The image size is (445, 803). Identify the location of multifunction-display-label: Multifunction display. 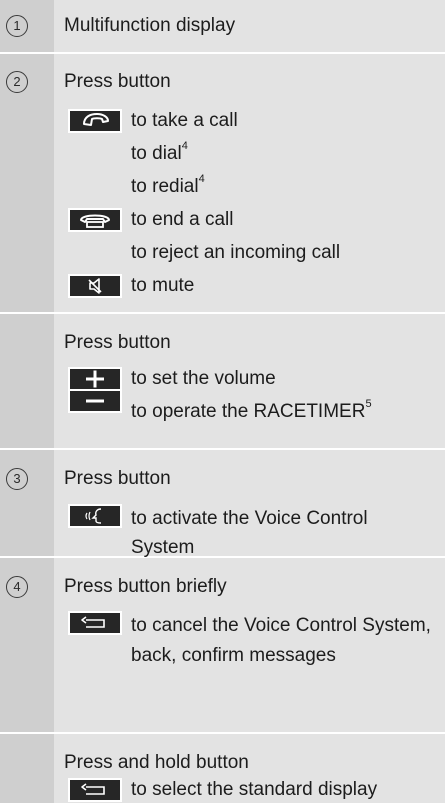
(150, 25).